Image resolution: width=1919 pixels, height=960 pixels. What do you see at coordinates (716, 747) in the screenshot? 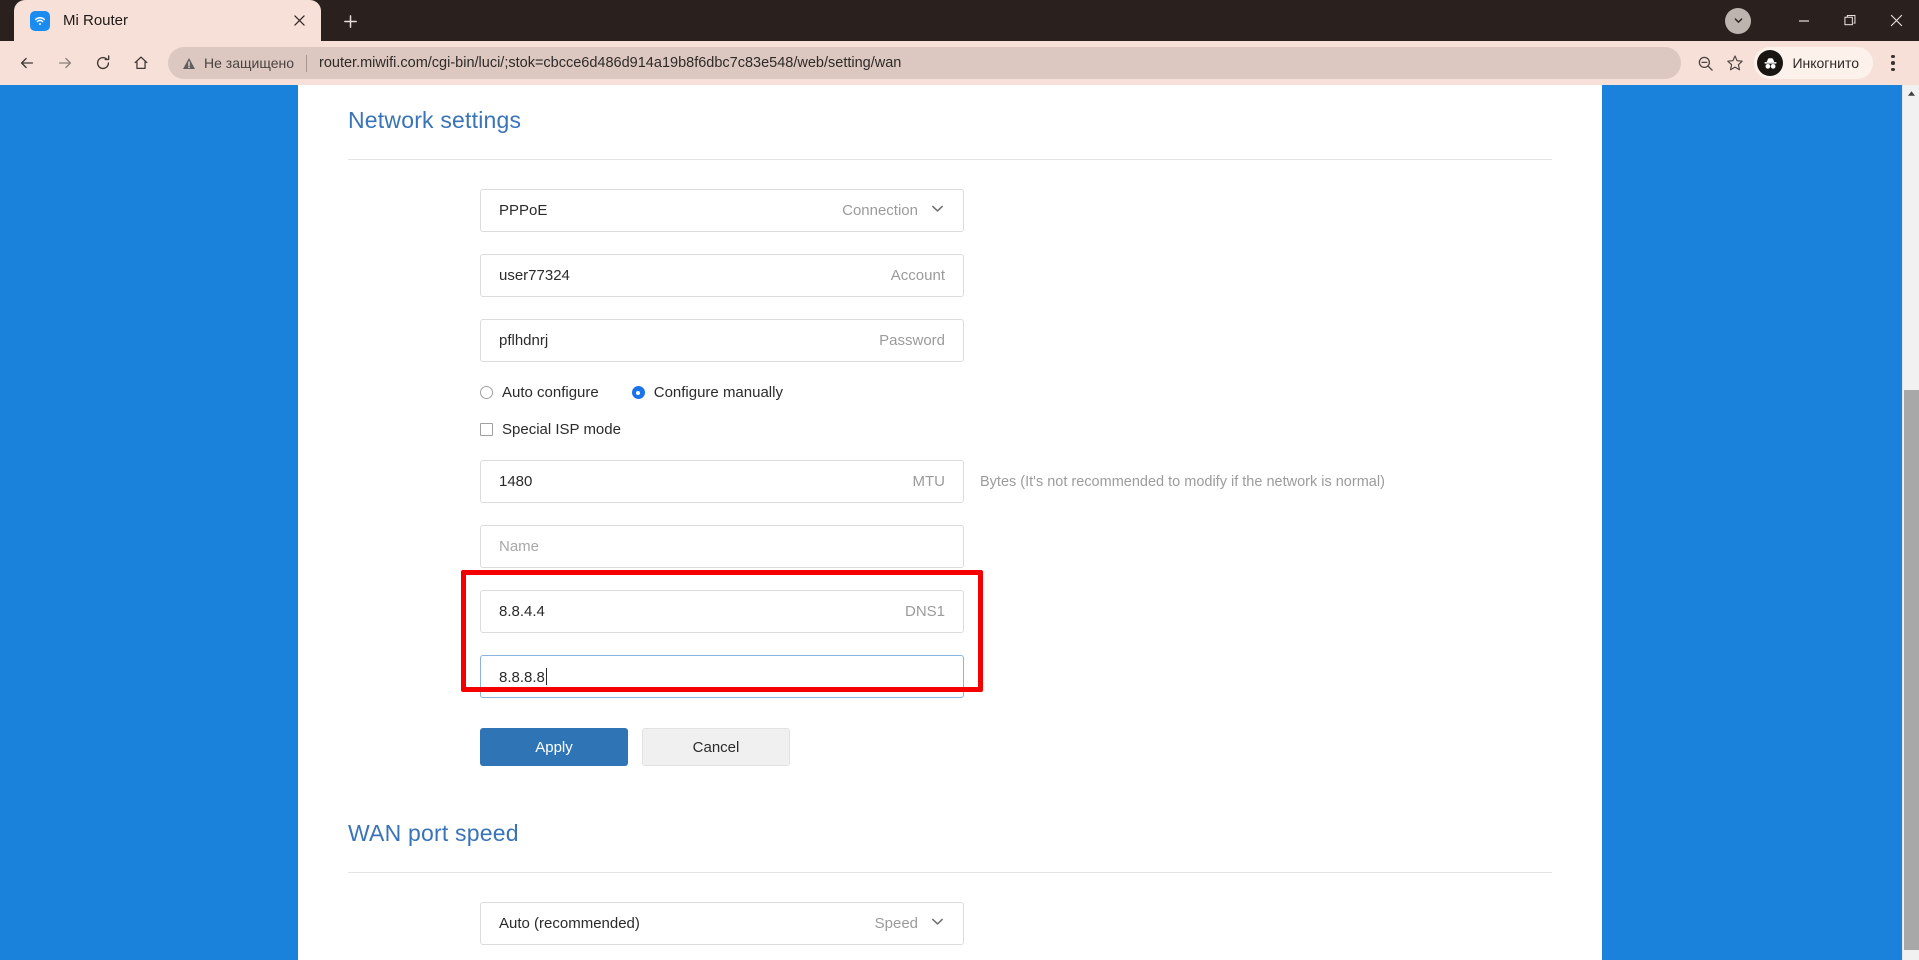
I see `cancel-button: Cancel` at bounding box center [716, 747].